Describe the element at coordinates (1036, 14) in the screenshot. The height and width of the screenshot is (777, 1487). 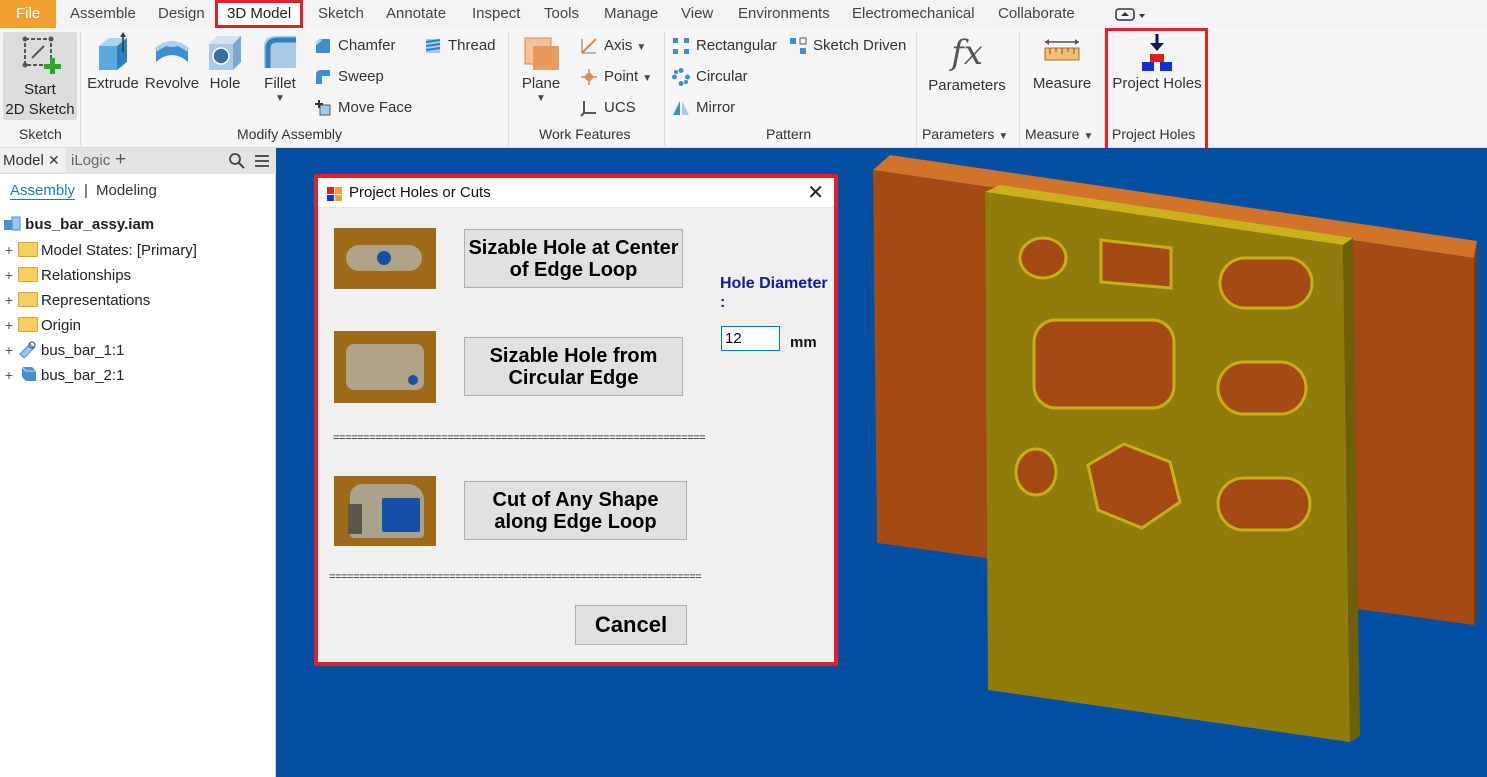
I see `tab-collaborate: Collaborate` at that location.